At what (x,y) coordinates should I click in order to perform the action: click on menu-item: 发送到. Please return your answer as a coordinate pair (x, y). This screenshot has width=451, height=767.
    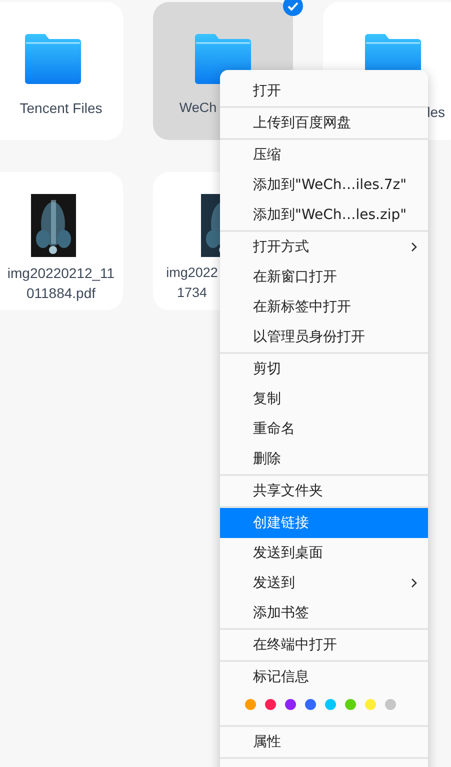
    Looking at the image, I should click on (324, 583).